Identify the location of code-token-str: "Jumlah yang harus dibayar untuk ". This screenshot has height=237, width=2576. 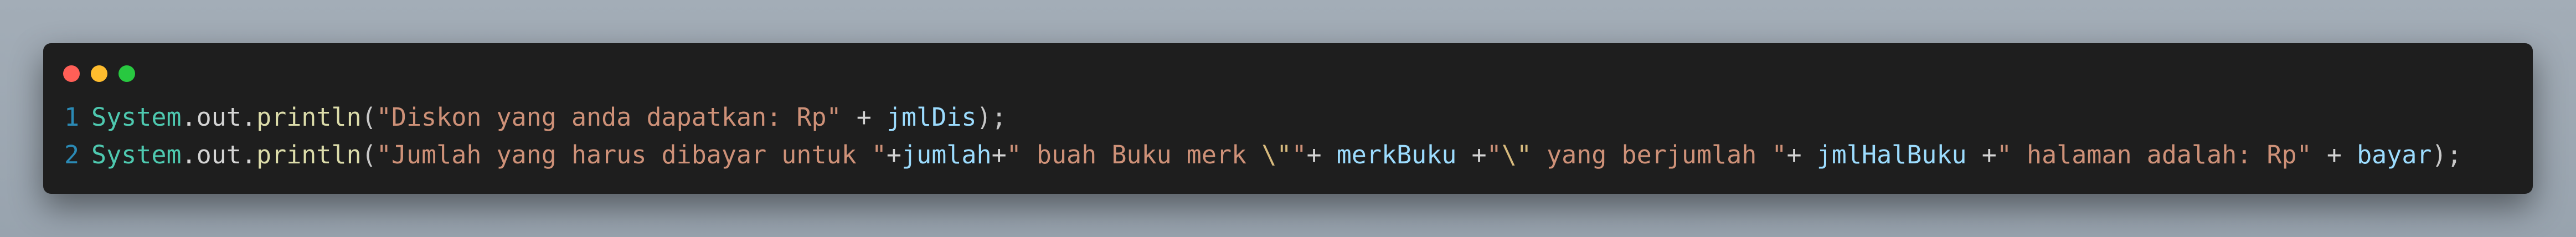
(631, 154).